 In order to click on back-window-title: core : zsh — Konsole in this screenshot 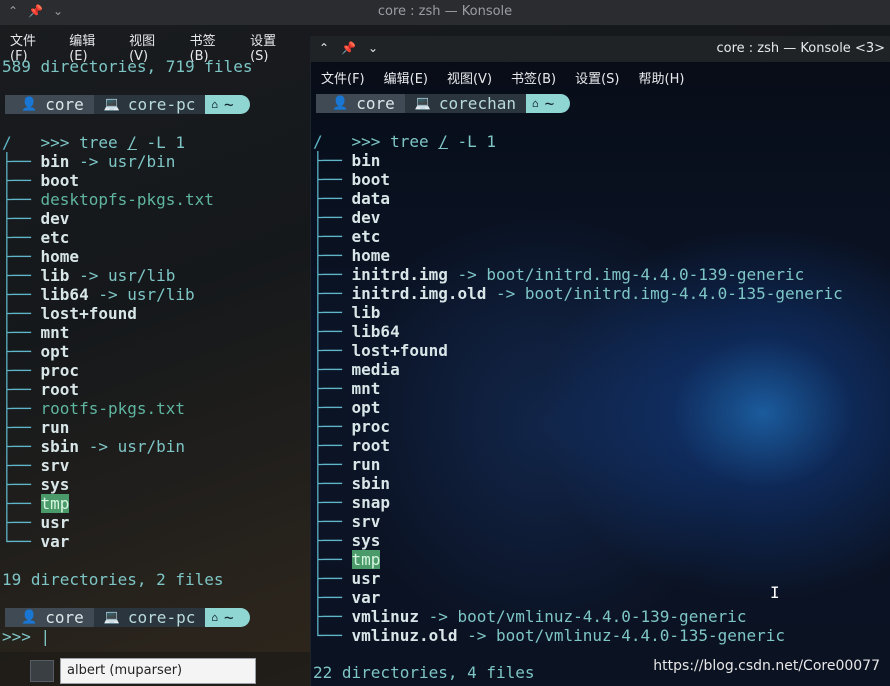, I will do `click(445, 11)`.